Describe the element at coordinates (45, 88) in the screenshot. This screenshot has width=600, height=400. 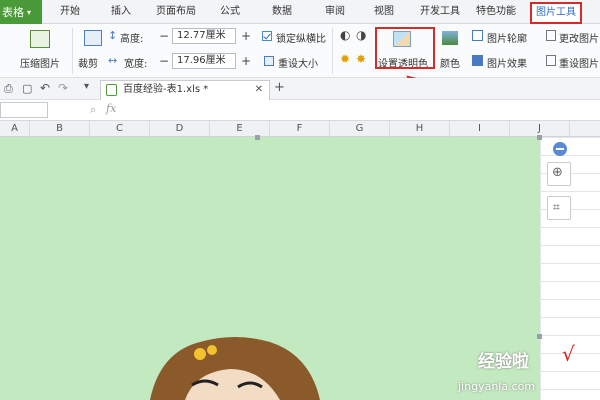
I see `undo-icon: ↶` at that location.